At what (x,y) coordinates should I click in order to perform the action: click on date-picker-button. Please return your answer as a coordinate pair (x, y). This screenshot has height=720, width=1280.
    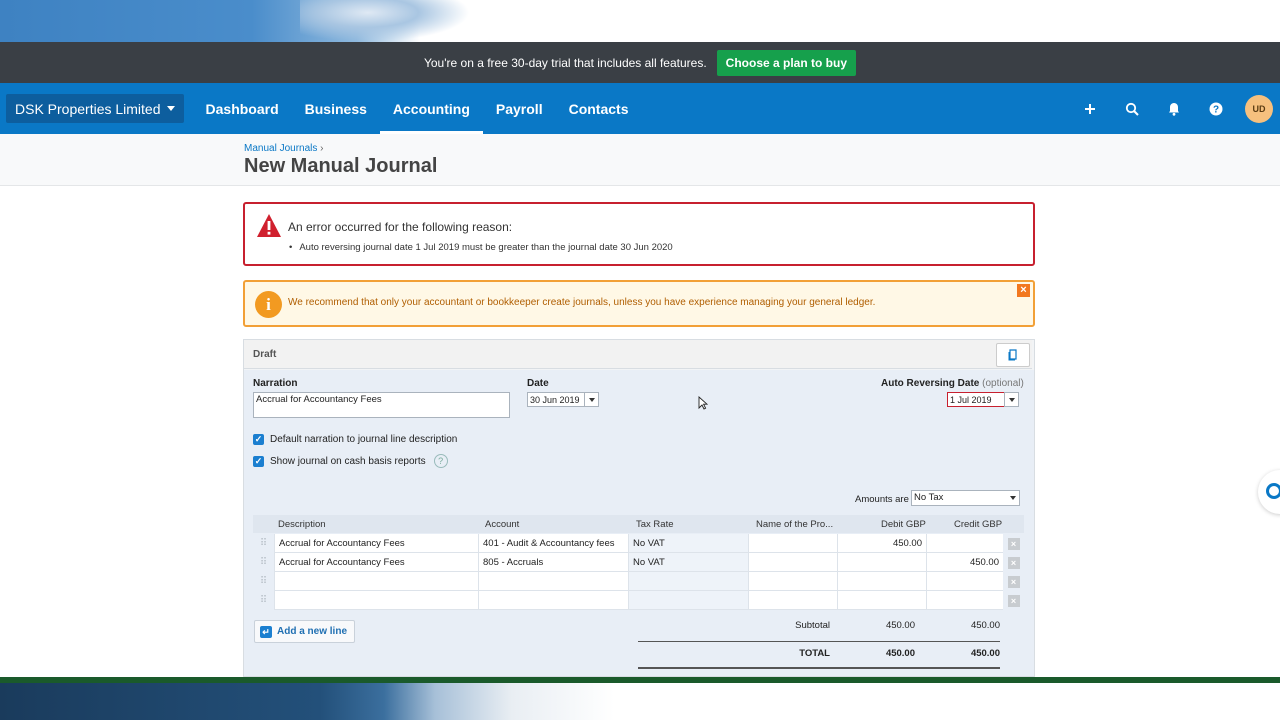
    Looking at the image, I should click on (591, 399).